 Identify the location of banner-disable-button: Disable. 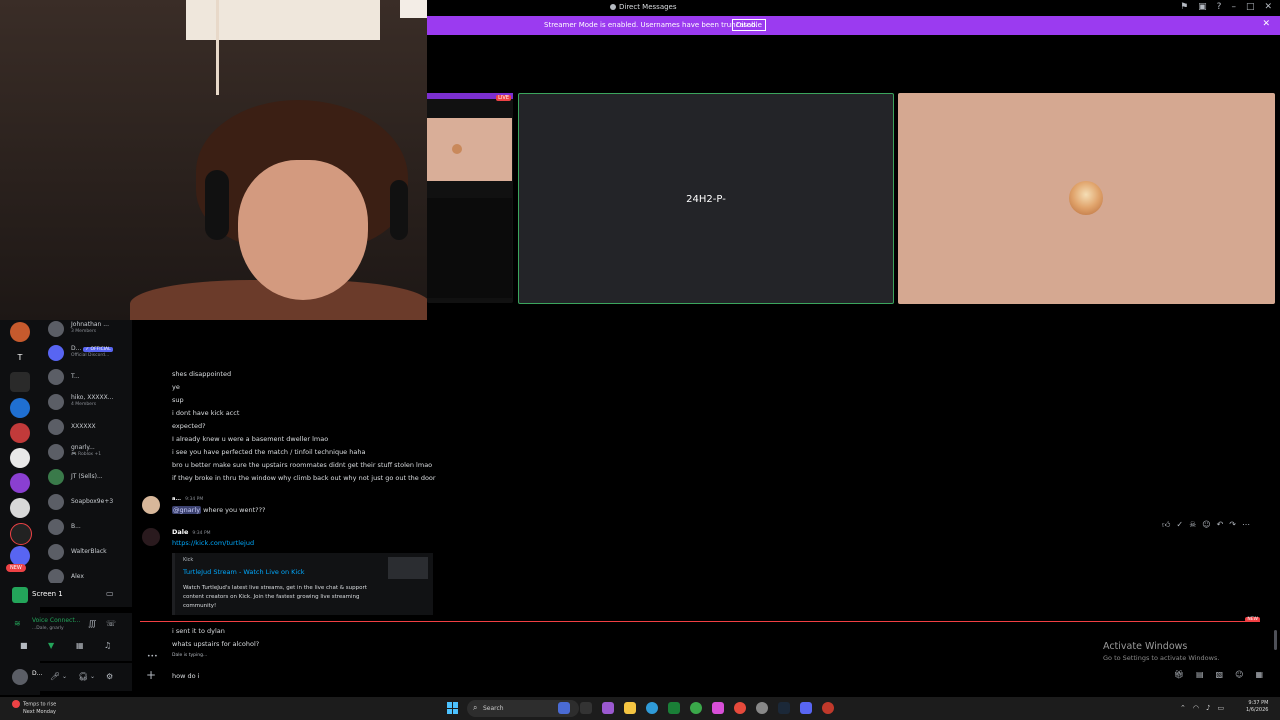
(749, 25).